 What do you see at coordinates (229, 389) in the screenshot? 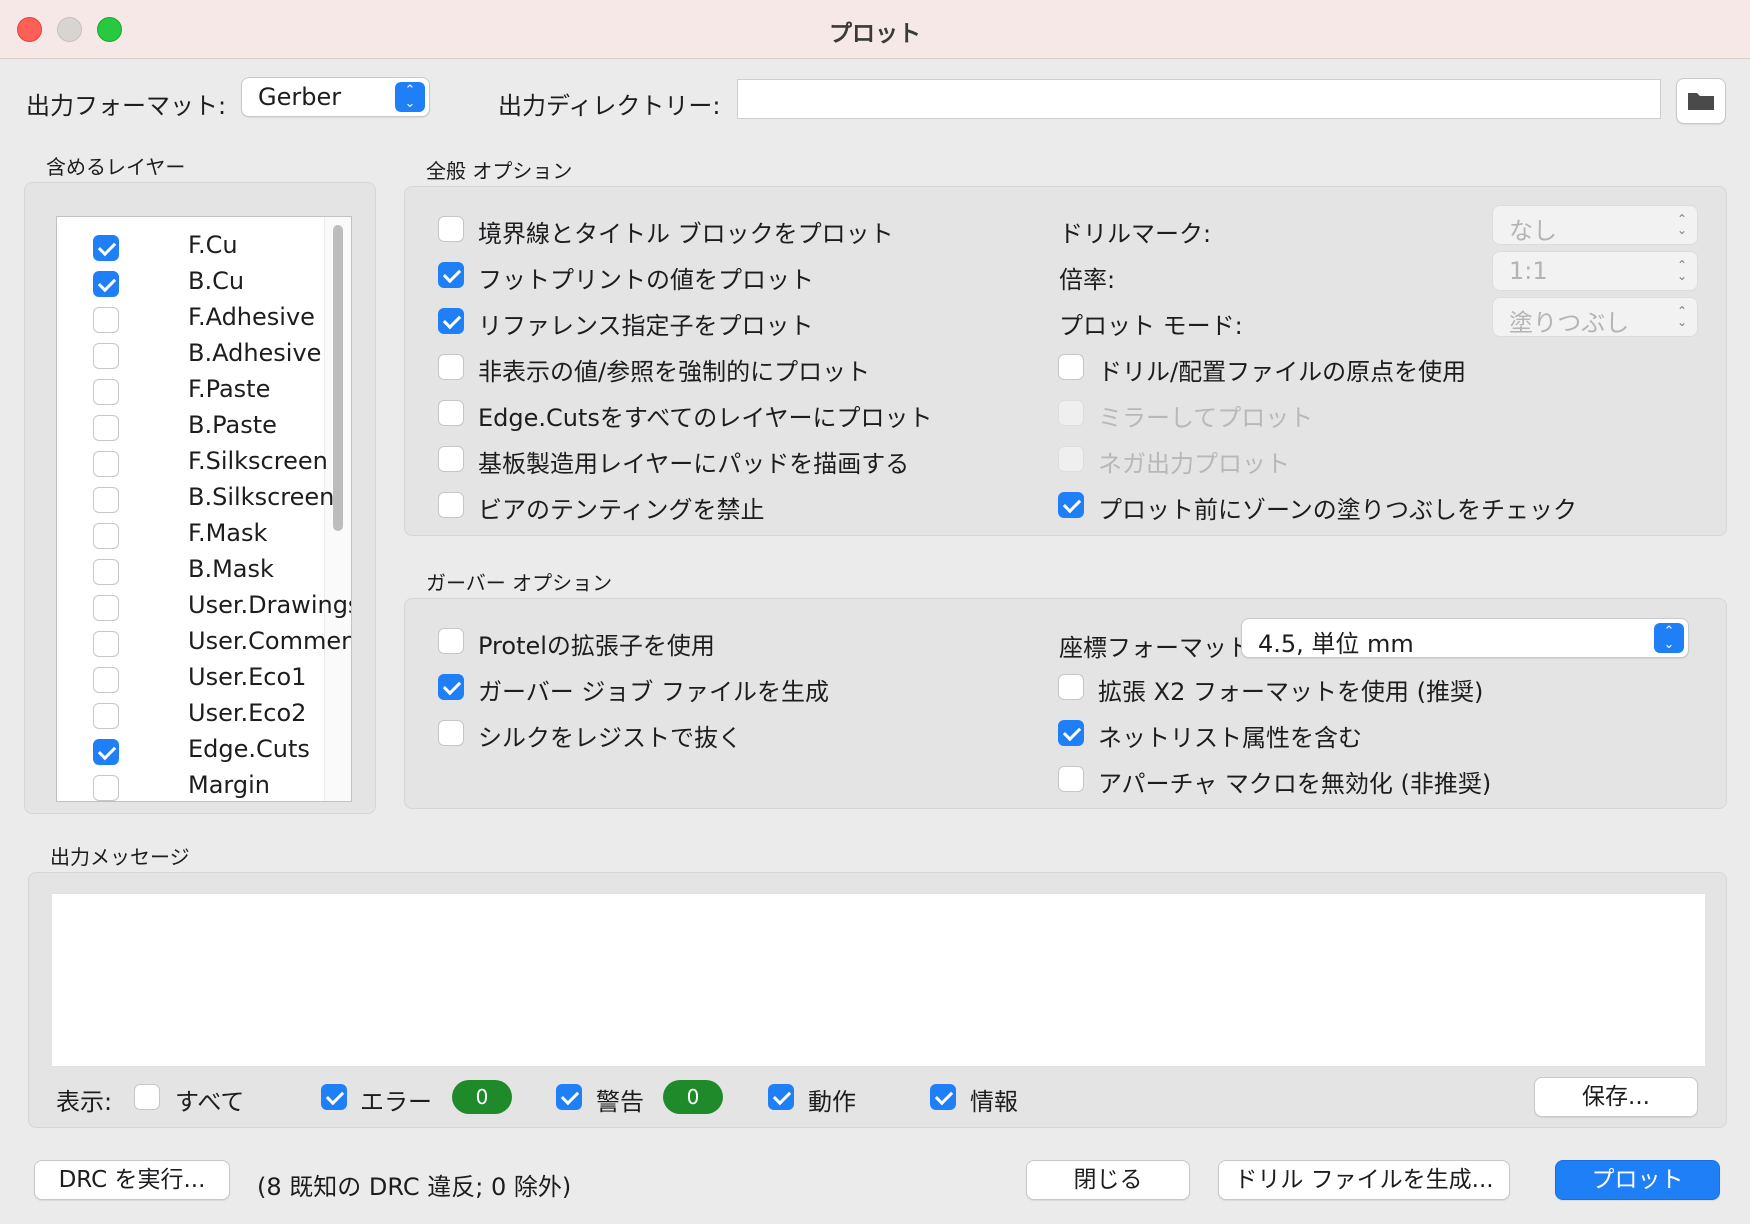
I see `layer-name: F.Paste` at bounding box center [229, 389].